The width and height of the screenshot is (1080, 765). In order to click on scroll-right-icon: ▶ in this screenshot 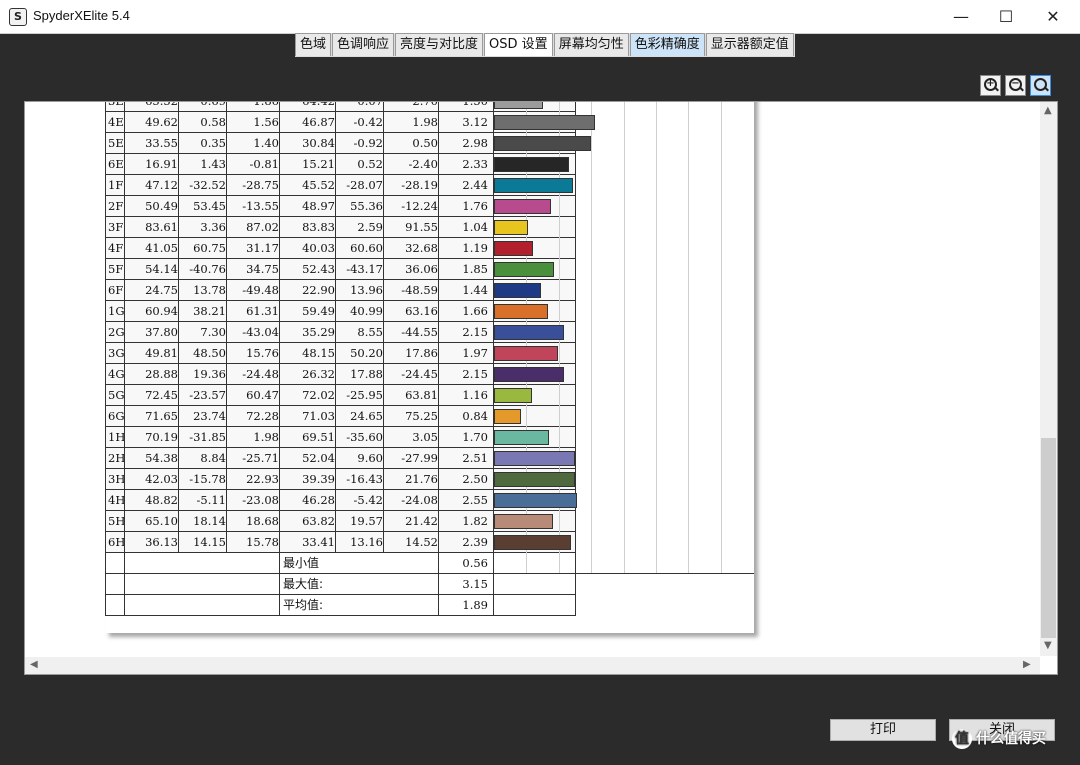, I will do `click(1027, 664)`.